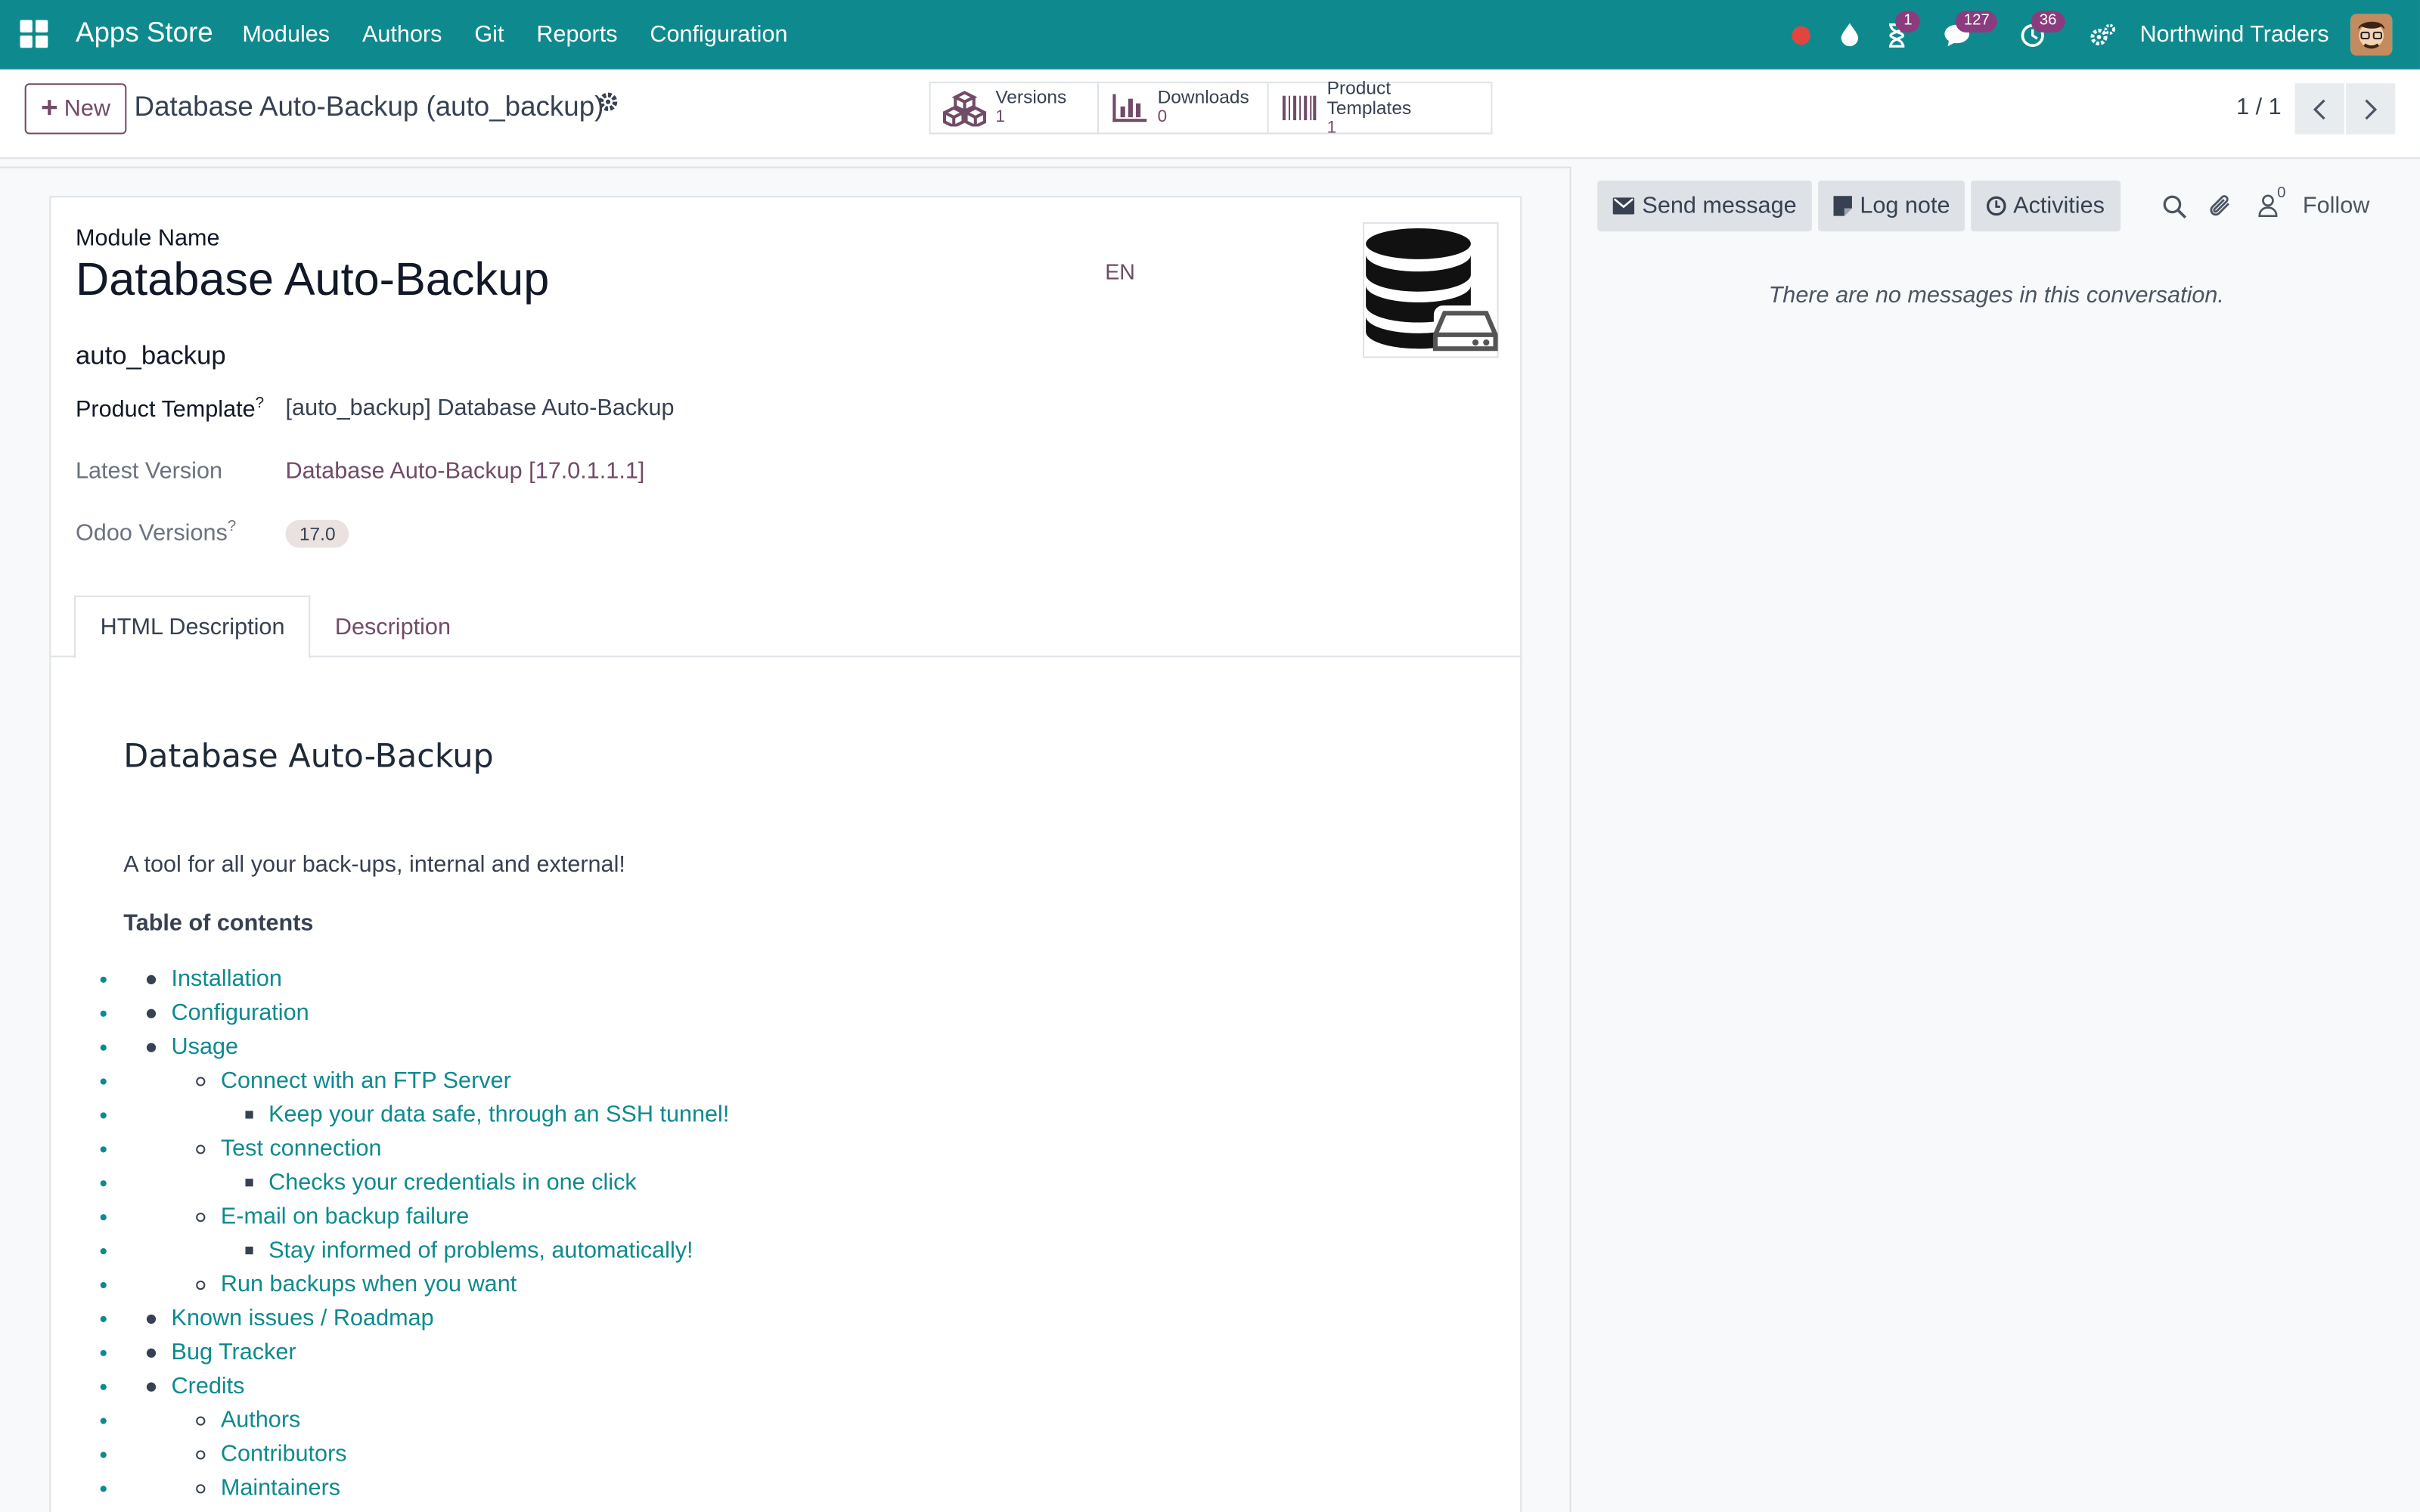  I want to click on module-name-label: Module Name, so click(147, 238).